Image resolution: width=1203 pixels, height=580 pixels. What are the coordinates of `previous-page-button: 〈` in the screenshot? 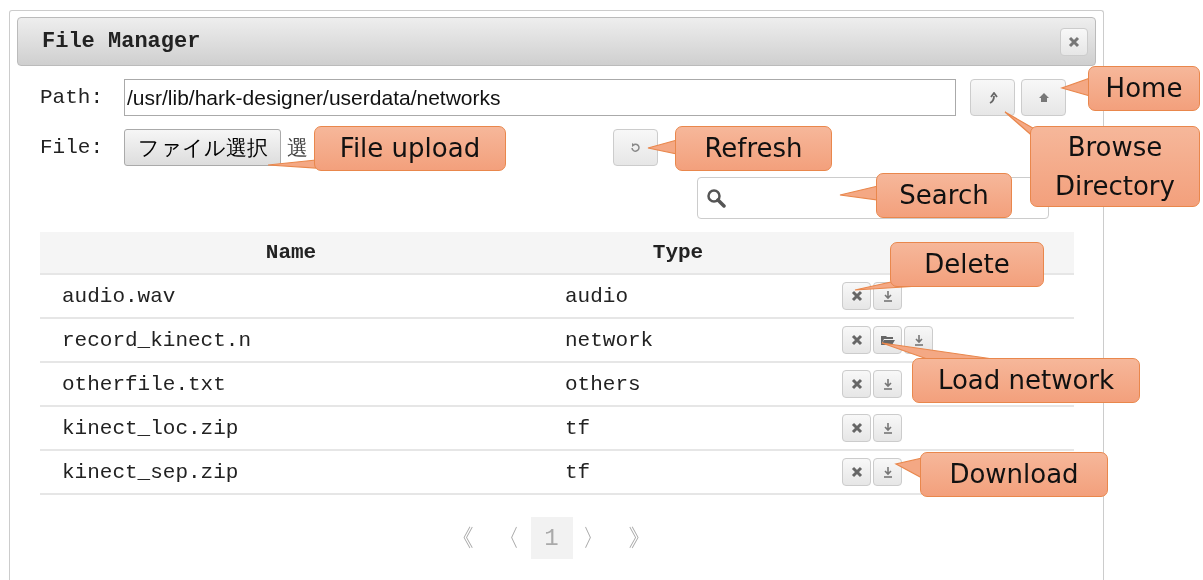 It's located at (507, 538).